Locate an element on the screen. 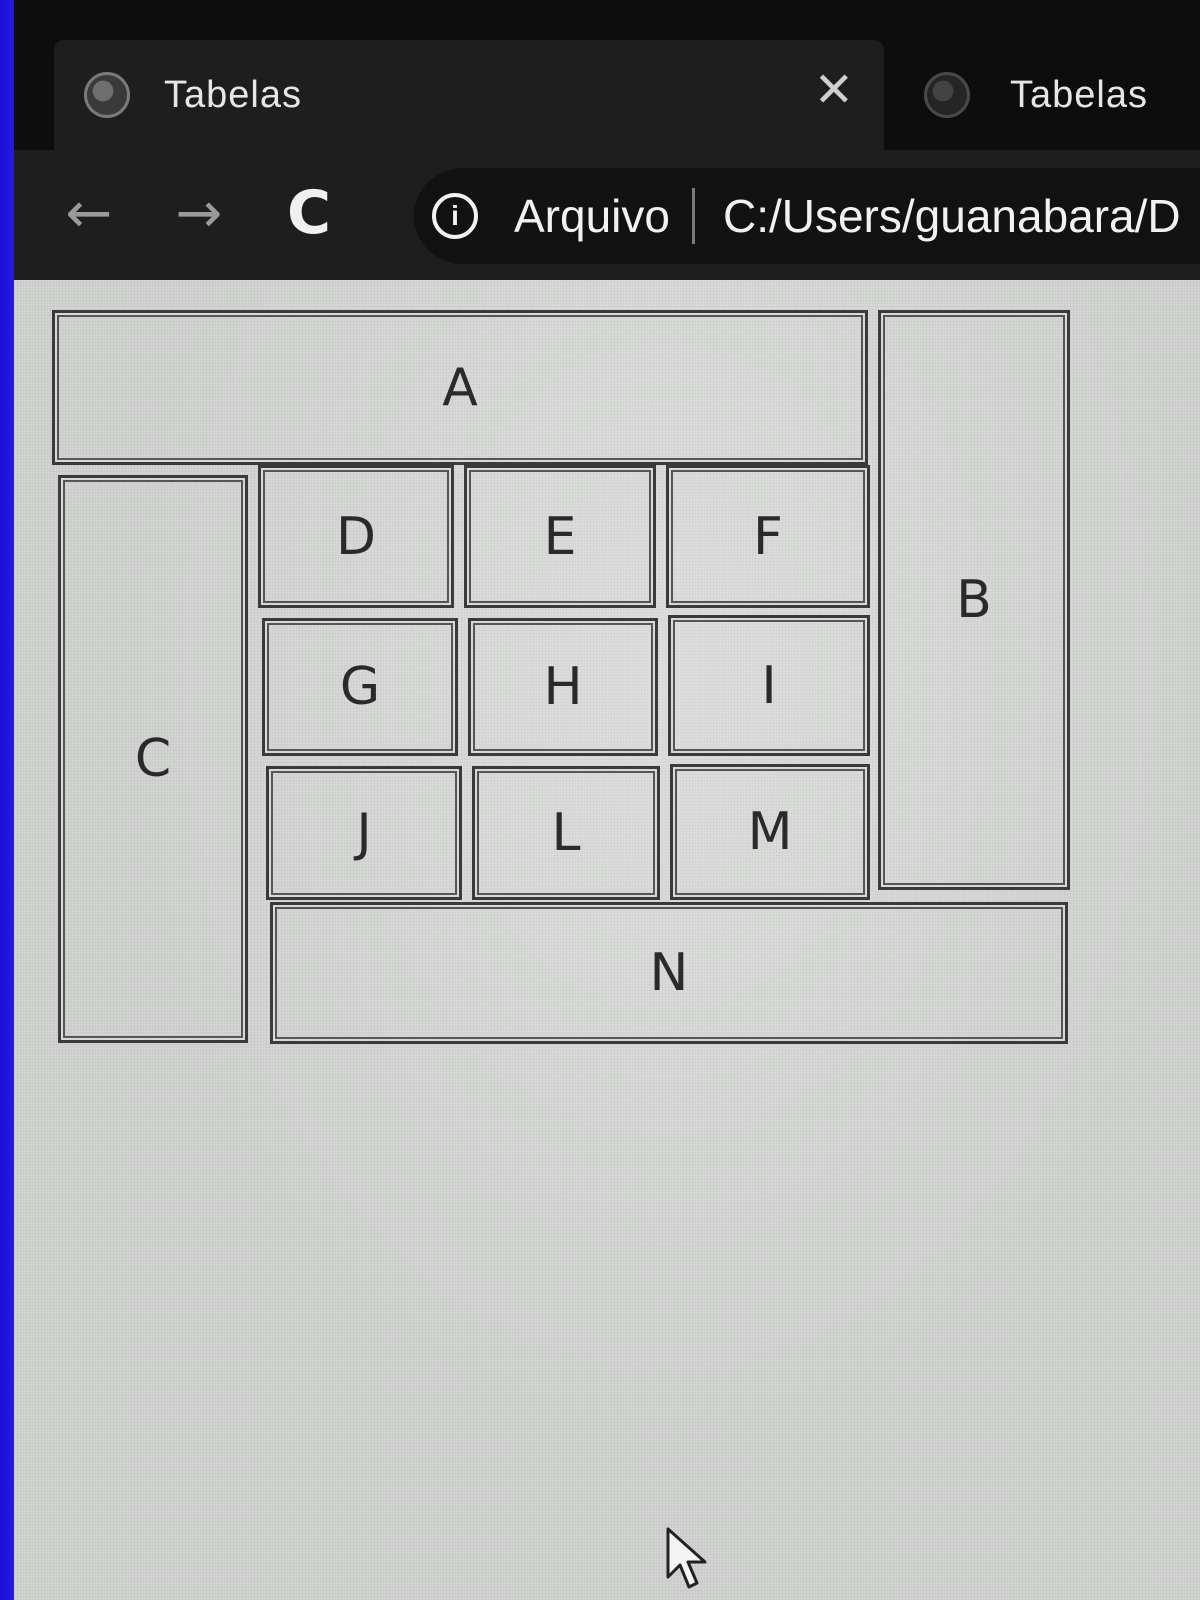 Image resolution: width=1200 pixels, height=1600 pixels. table-cell-d: D is located at coordinates (356, 536).